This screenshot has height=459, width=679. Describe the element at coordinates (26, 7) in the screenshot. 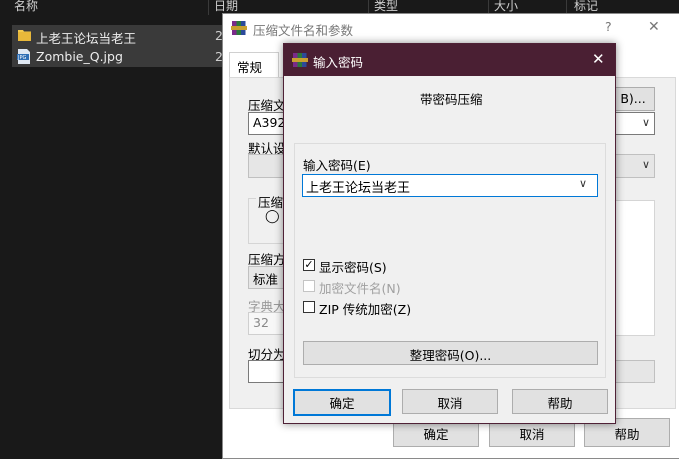

I see `column-header-name: 名称` at that location.